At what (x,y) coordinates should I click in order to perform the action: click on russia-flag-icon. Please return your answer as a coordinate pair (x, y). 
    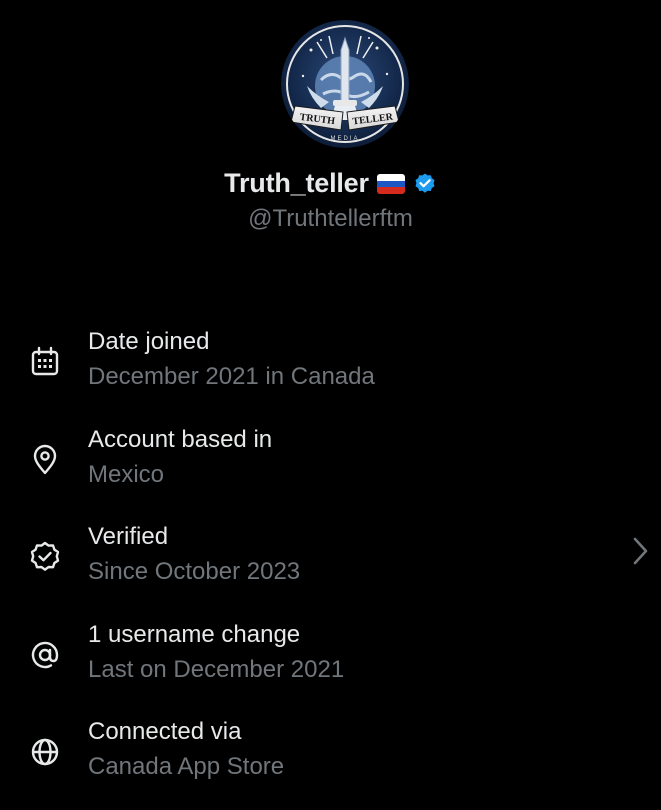
    Looking at the image, I should click on (390, 183).